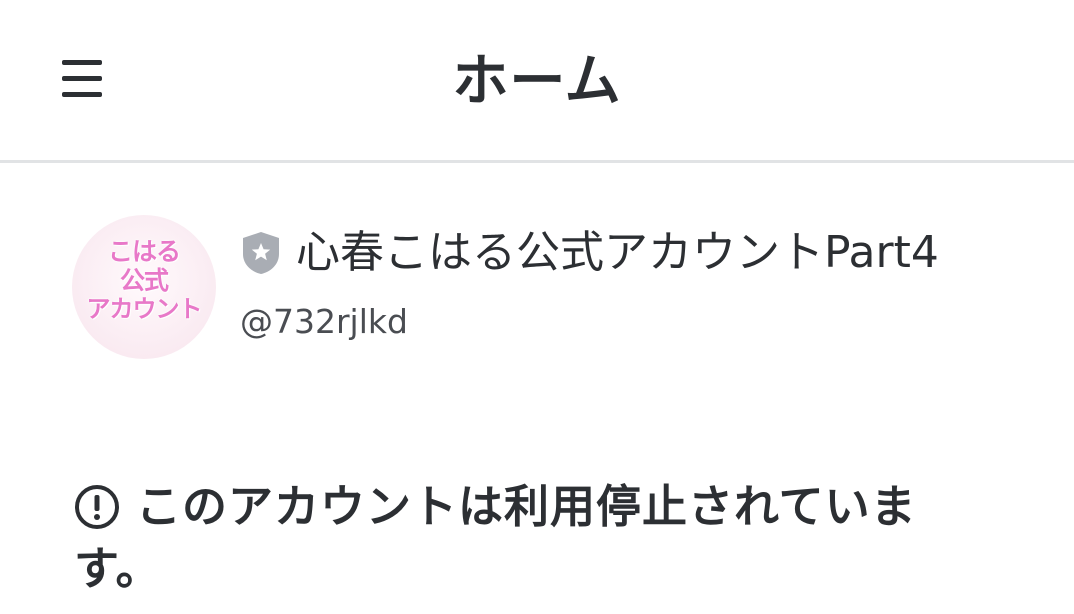 The image size is (1074, 614). What do you see at coordinates (144, 251) in the screenshot?
I see `avatar-logo-line1: こはる` at bounding box center [144, 251].